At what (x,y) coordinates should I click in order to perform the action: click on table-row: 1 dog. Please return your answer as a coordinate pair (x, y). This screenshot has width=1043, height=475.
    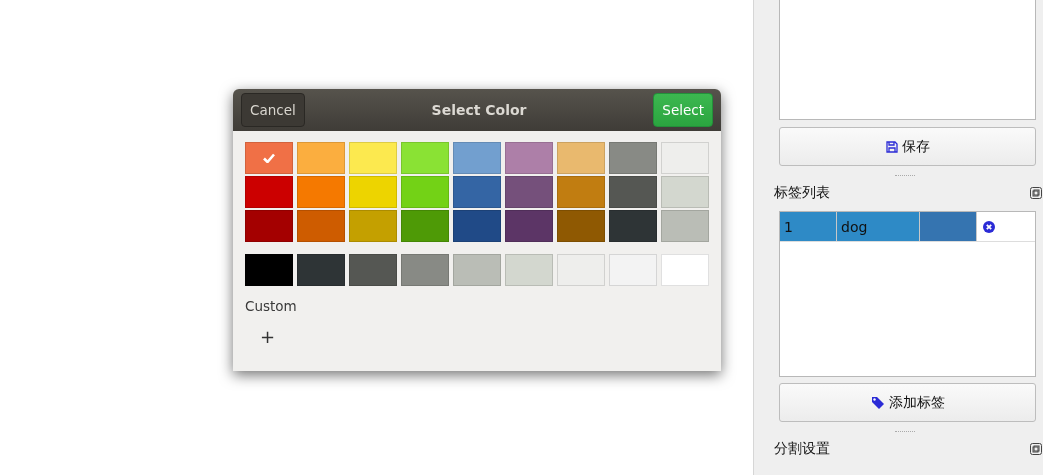
    Looking at the image, I should click on (907, 227).